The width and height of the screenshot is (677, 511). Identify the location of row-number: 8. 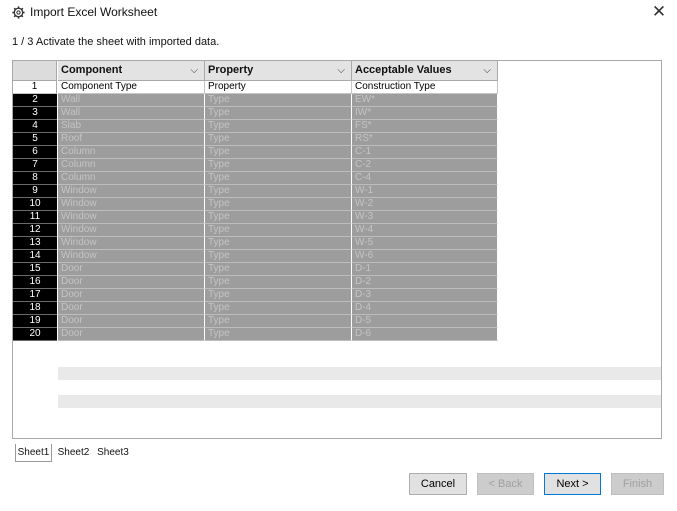
(35, 178).